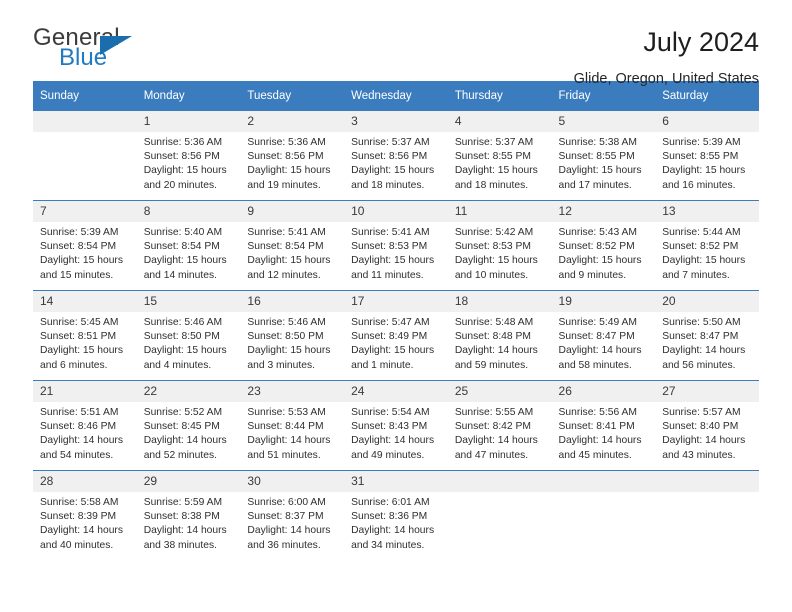 This screenshot has width=792, height=612. I want to click on daylight-duration-line2: and 18 minutes., so click(491, 185).